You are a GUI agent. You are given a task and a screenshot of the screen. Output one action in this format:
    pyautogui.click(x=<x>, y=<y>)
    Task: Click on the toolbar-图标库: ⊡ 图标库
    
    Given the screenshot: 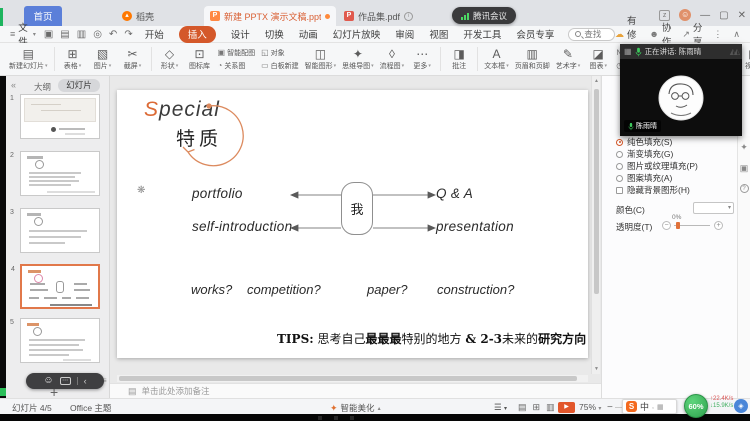 What is the action you would take?
    pyautogui.click(x=200, y=59)
    